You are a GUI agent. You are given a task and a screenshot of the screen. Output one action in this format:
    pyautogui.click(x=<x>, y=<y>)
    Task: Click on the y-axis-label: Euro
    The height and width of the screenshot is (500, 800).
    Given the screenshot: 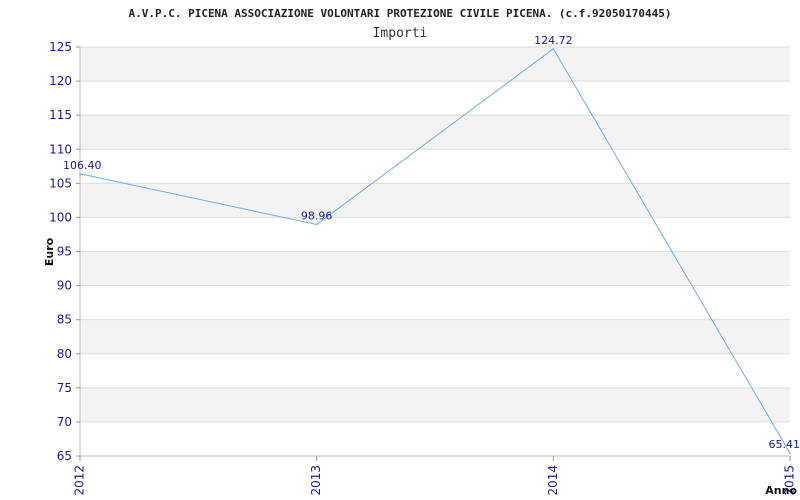 What is the action you would take?
    pyautogui.click(x=49, y=251)
    